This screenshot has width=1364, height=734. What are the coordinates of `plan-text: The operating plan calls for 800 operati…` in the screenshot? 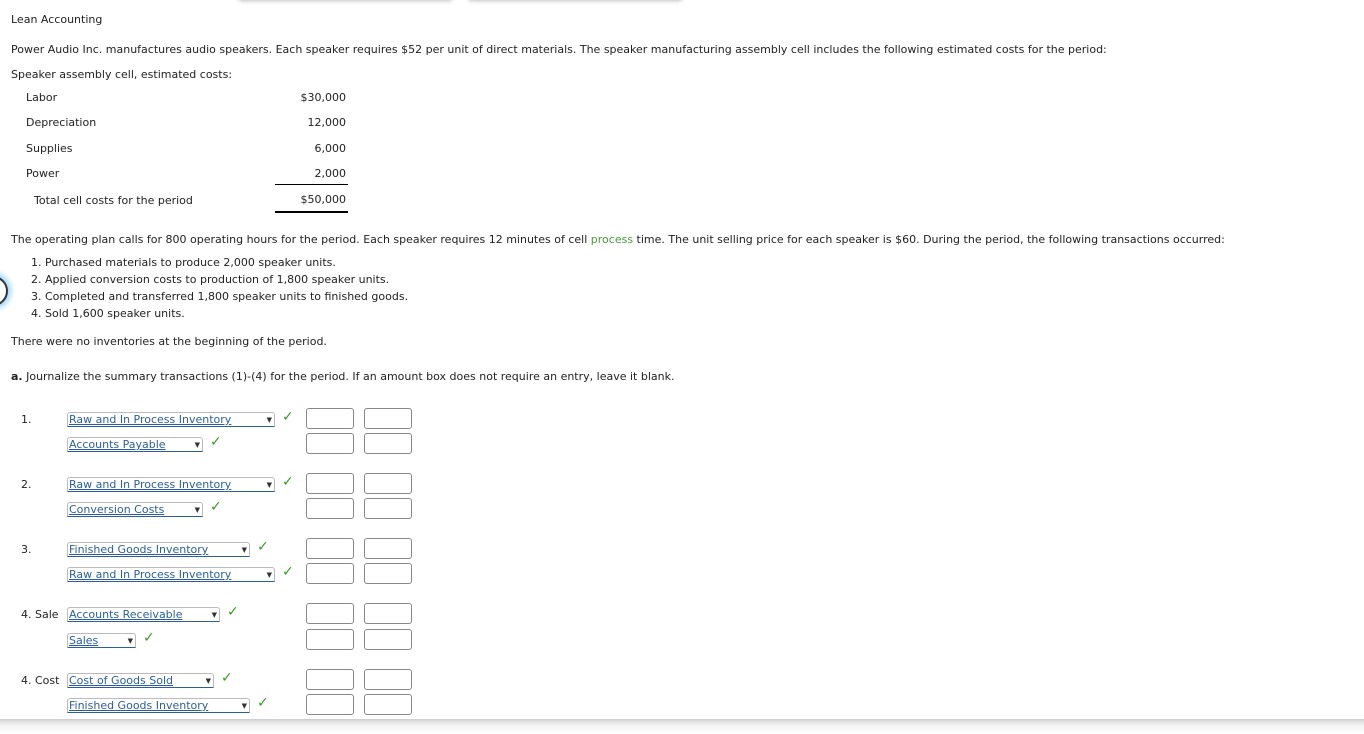 It's located at (301, 239).